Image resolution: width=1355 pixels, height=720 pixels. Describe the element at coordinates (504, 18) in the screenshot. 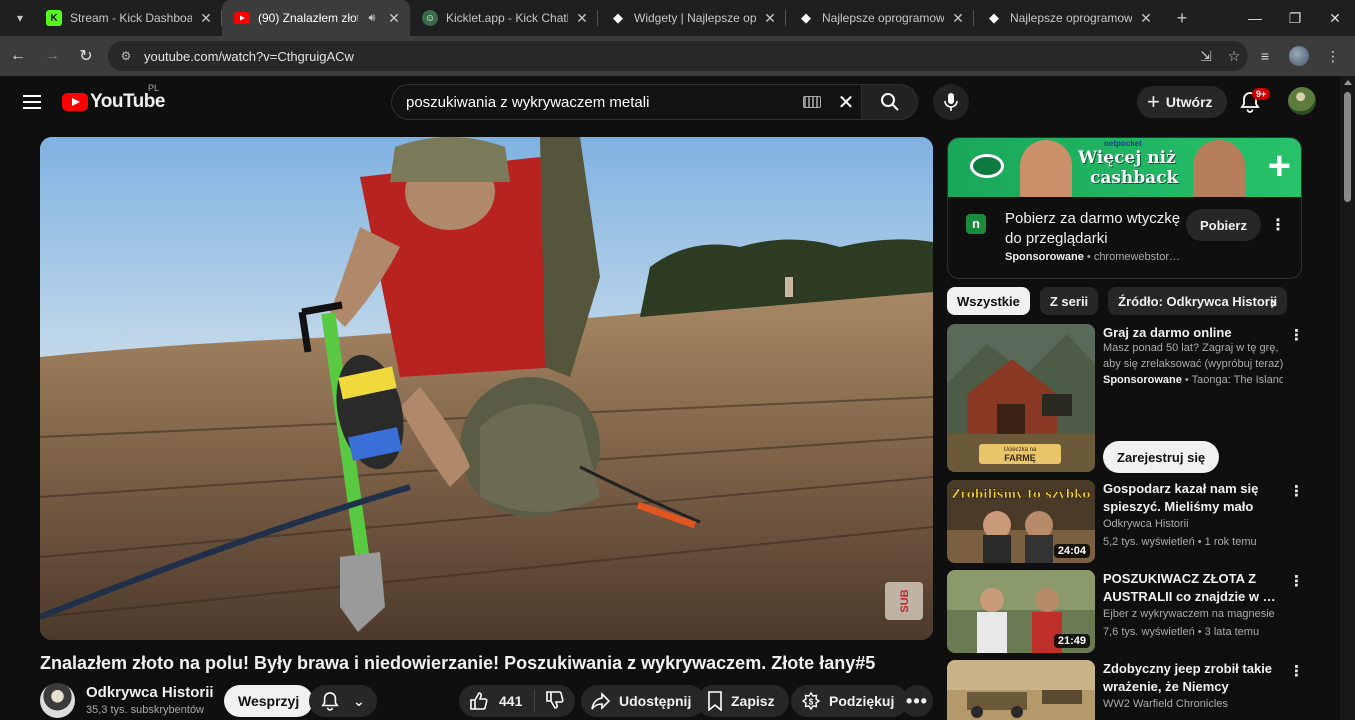

I see `browser-tab-3: ☺ Kicklet.app - Kick Chatbot ✕` at that location.